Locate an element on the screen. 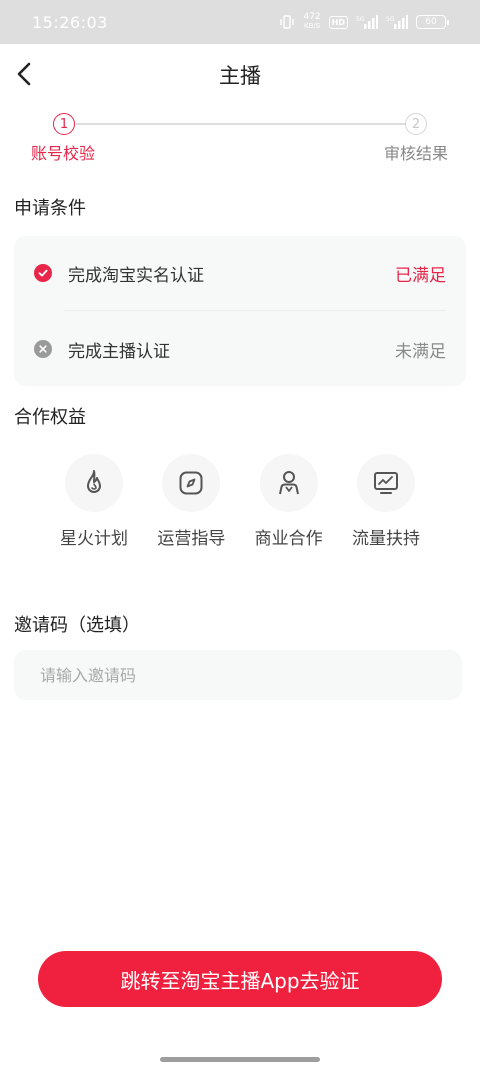 This screenshot has height=1072, width=480. home-indicator is located at coordinates (240, 1059).